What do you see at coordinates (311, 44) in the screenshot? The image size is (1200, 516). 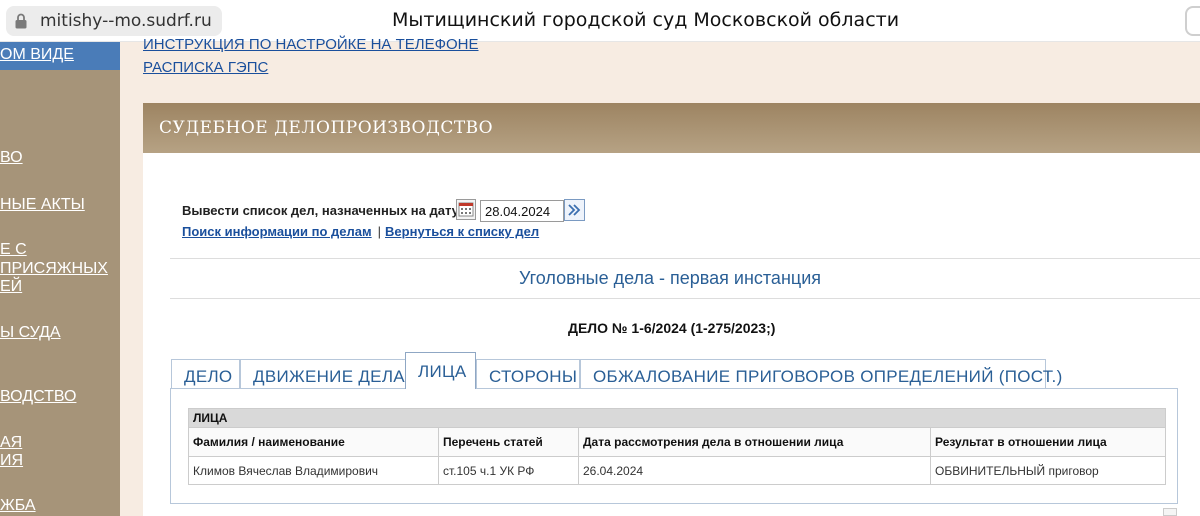 I see `phone-instruction-link: ИНСТРУКЦИЯ ПО НАСТРОЙКЕ НА ТЕЛЕФОНЕ` at bounding box center [311, 44].